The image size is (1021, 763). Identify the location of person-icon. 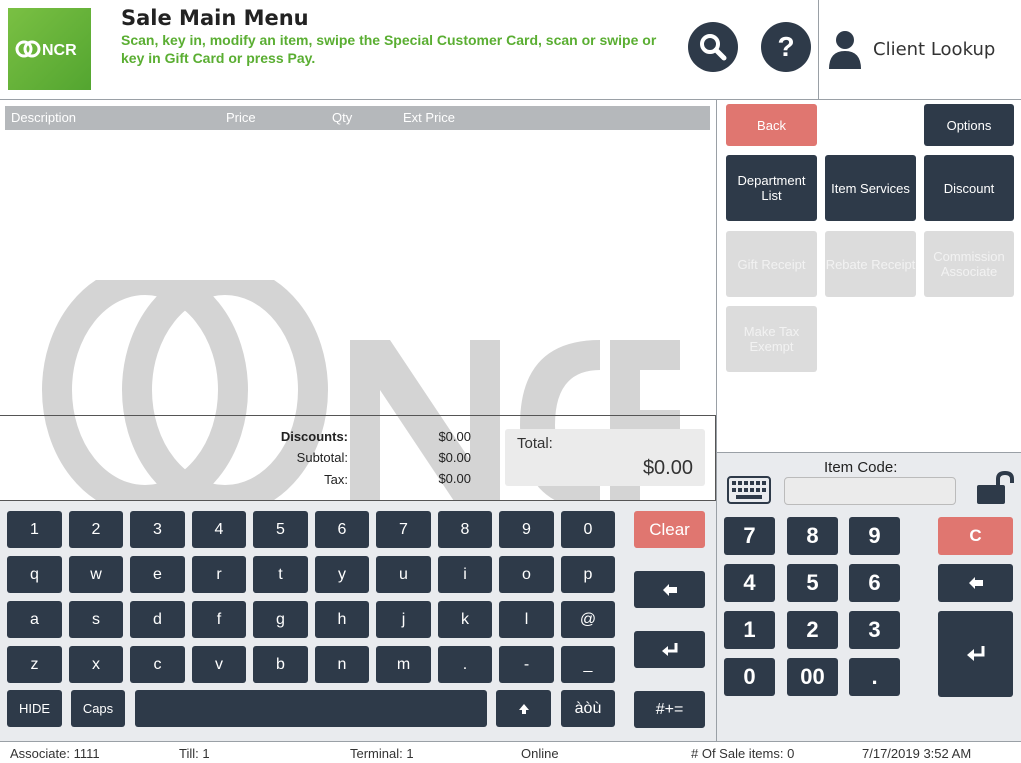
(845, 49).